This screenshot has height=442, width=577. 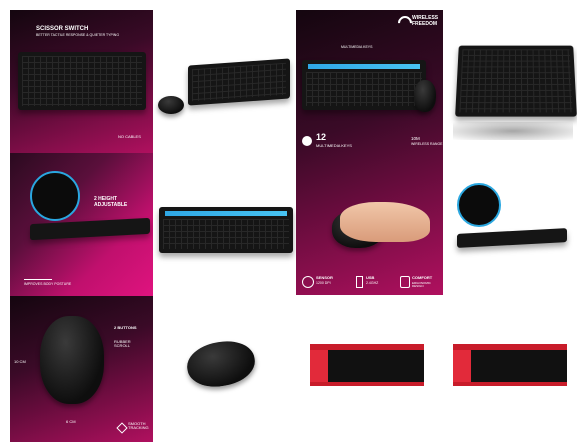 What do you see at coordinates (122, 428) in the screenshot?
I see `move-icon` at bounding box center [122, 428].